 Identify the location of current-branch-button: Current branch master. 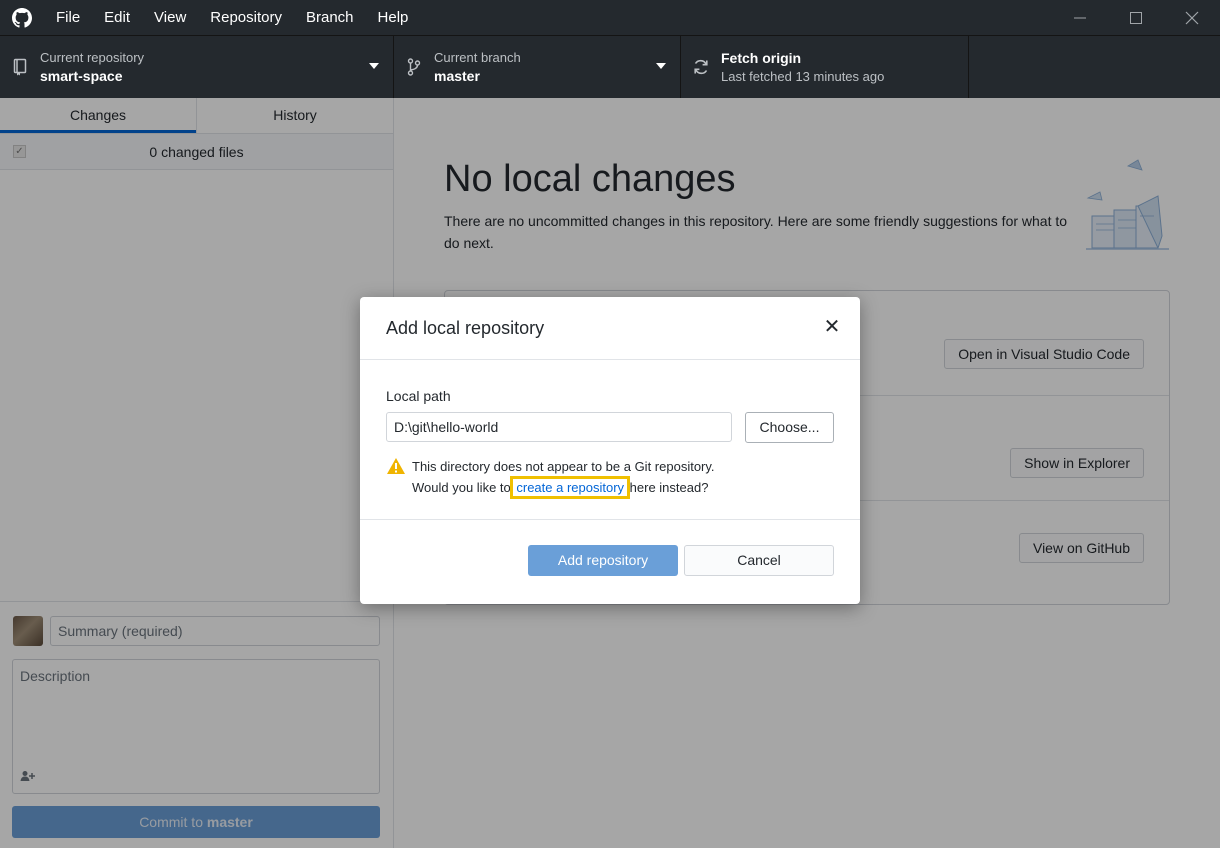
(537, 67).